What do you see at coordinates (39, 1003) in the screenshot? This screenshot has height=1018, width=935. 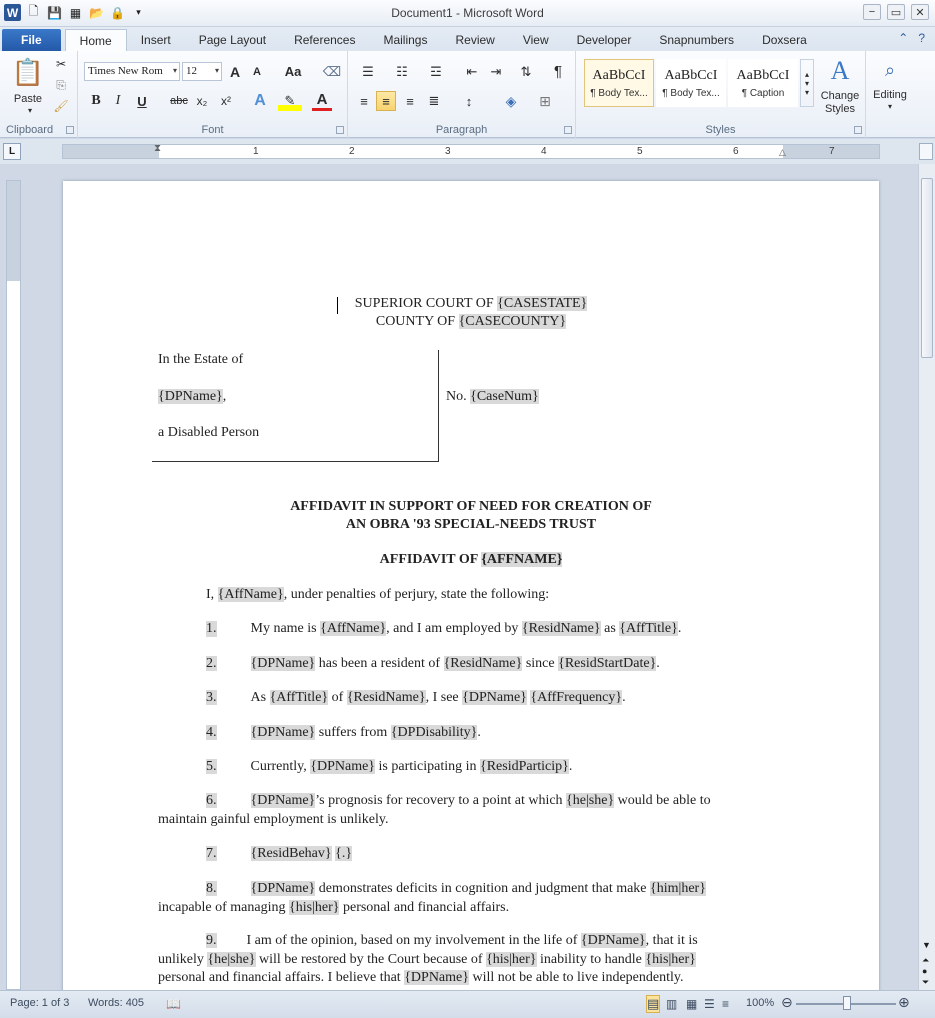 I see `page-count: Page: 1 of 3` at bounding box center [39, 1003].